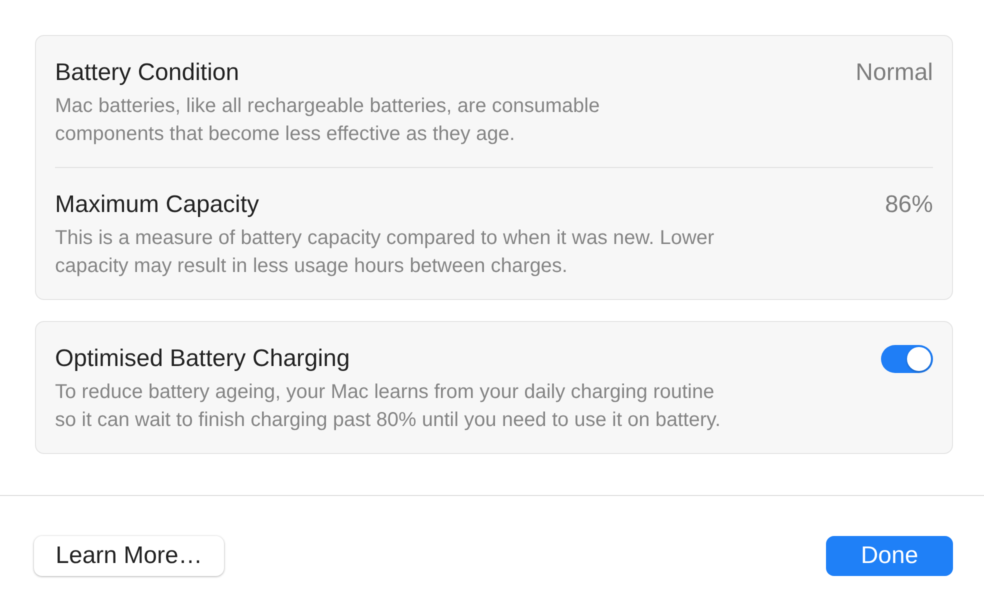  I want to click on setting-description: This is a measure of battery capacity compared to when it was new. Lower capacity may result in less usage hours between charges., so click(384, 252).